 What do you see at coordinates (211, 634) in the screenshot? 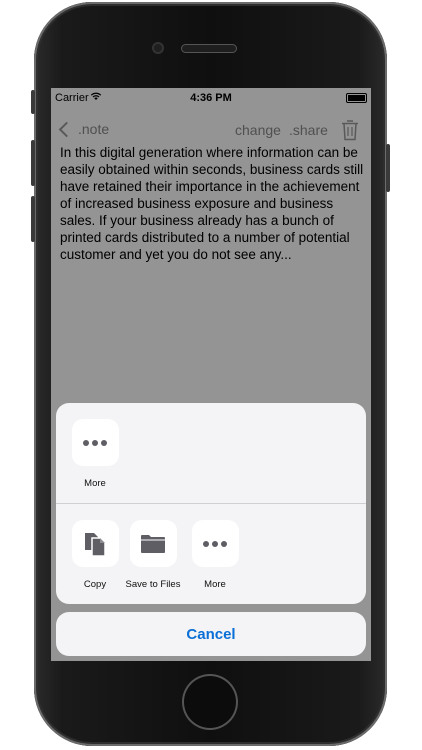
I see `cancel-button: Cancel` at bounding box center [211, 634].